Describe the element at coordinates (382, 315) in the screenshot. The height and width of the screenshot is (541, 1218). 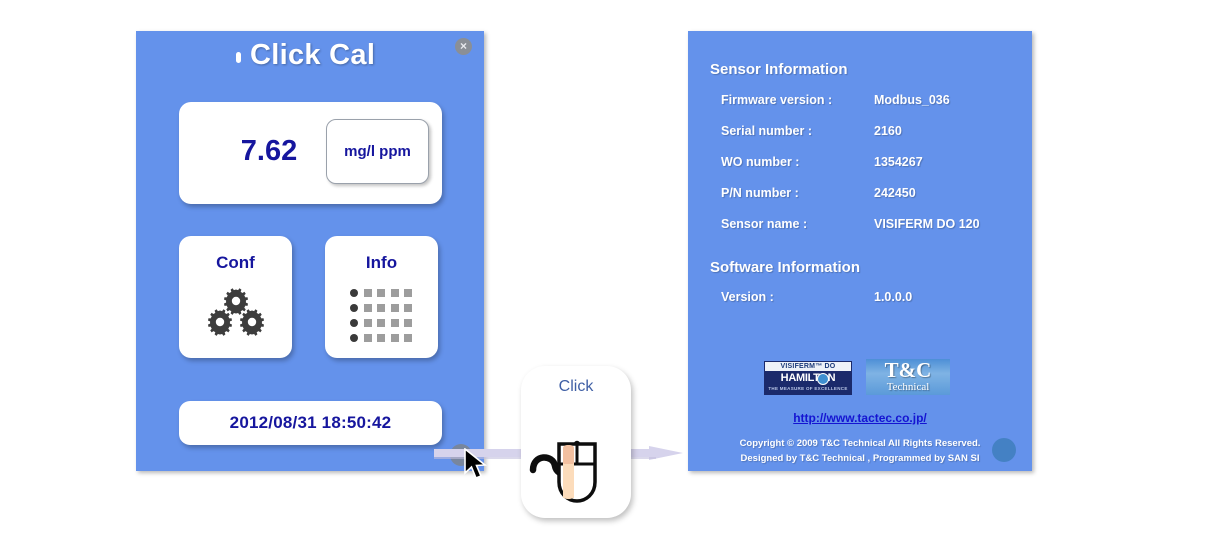
I see `dot-grid-icon` at that location.